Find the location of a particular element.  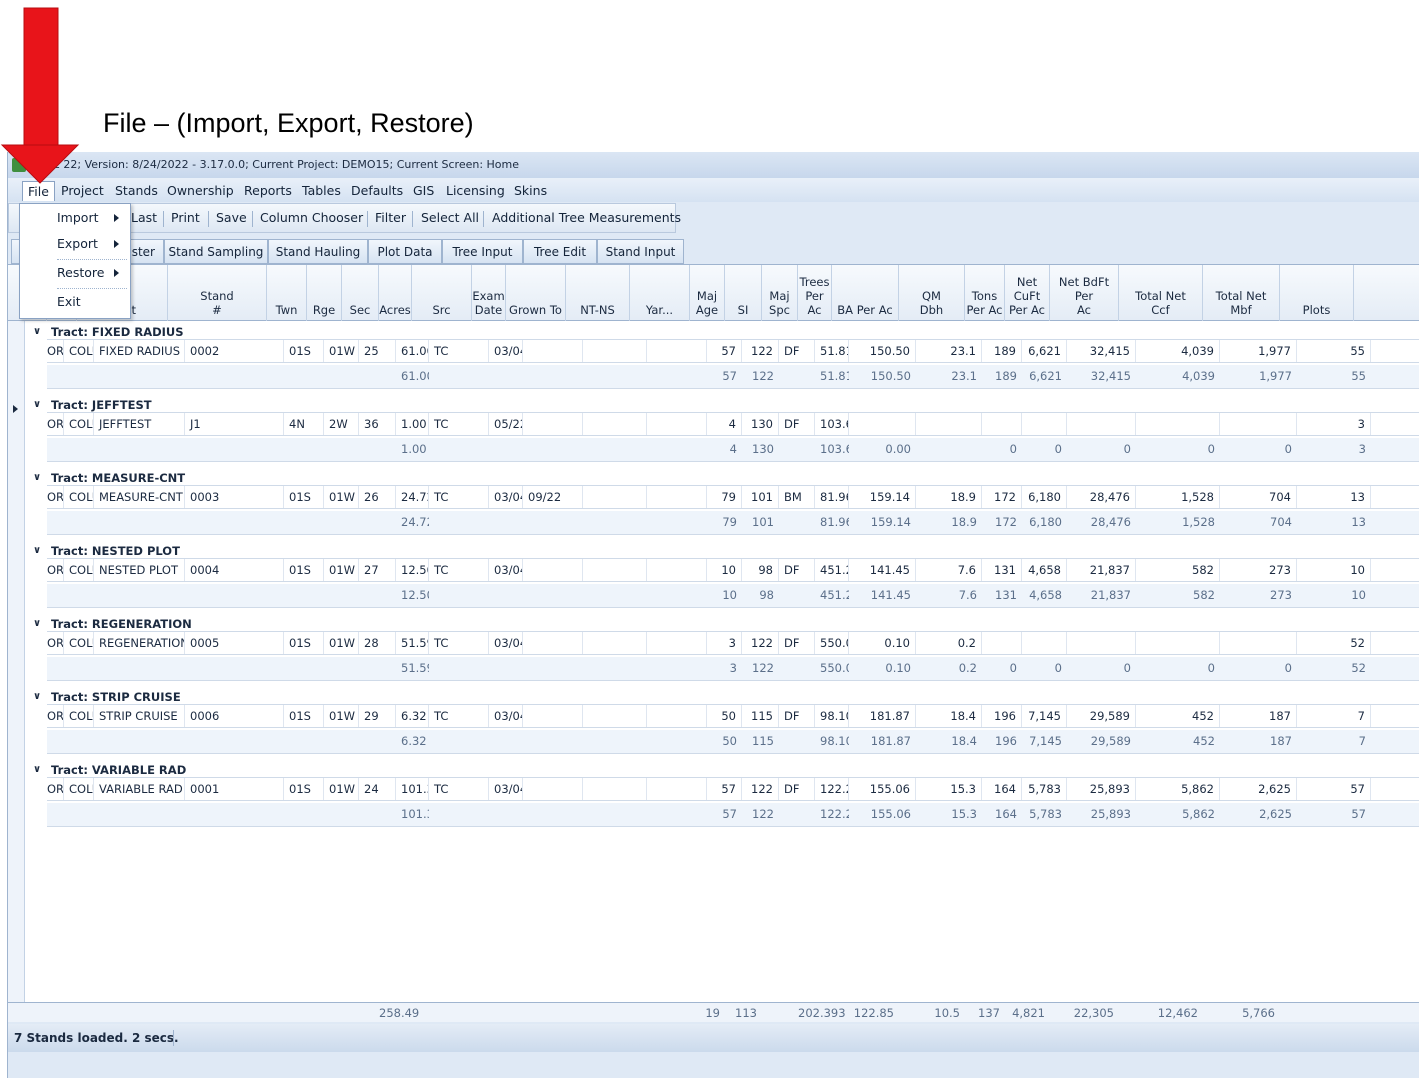

menu-defaults: Defaults is located at coordinates (377, 191).